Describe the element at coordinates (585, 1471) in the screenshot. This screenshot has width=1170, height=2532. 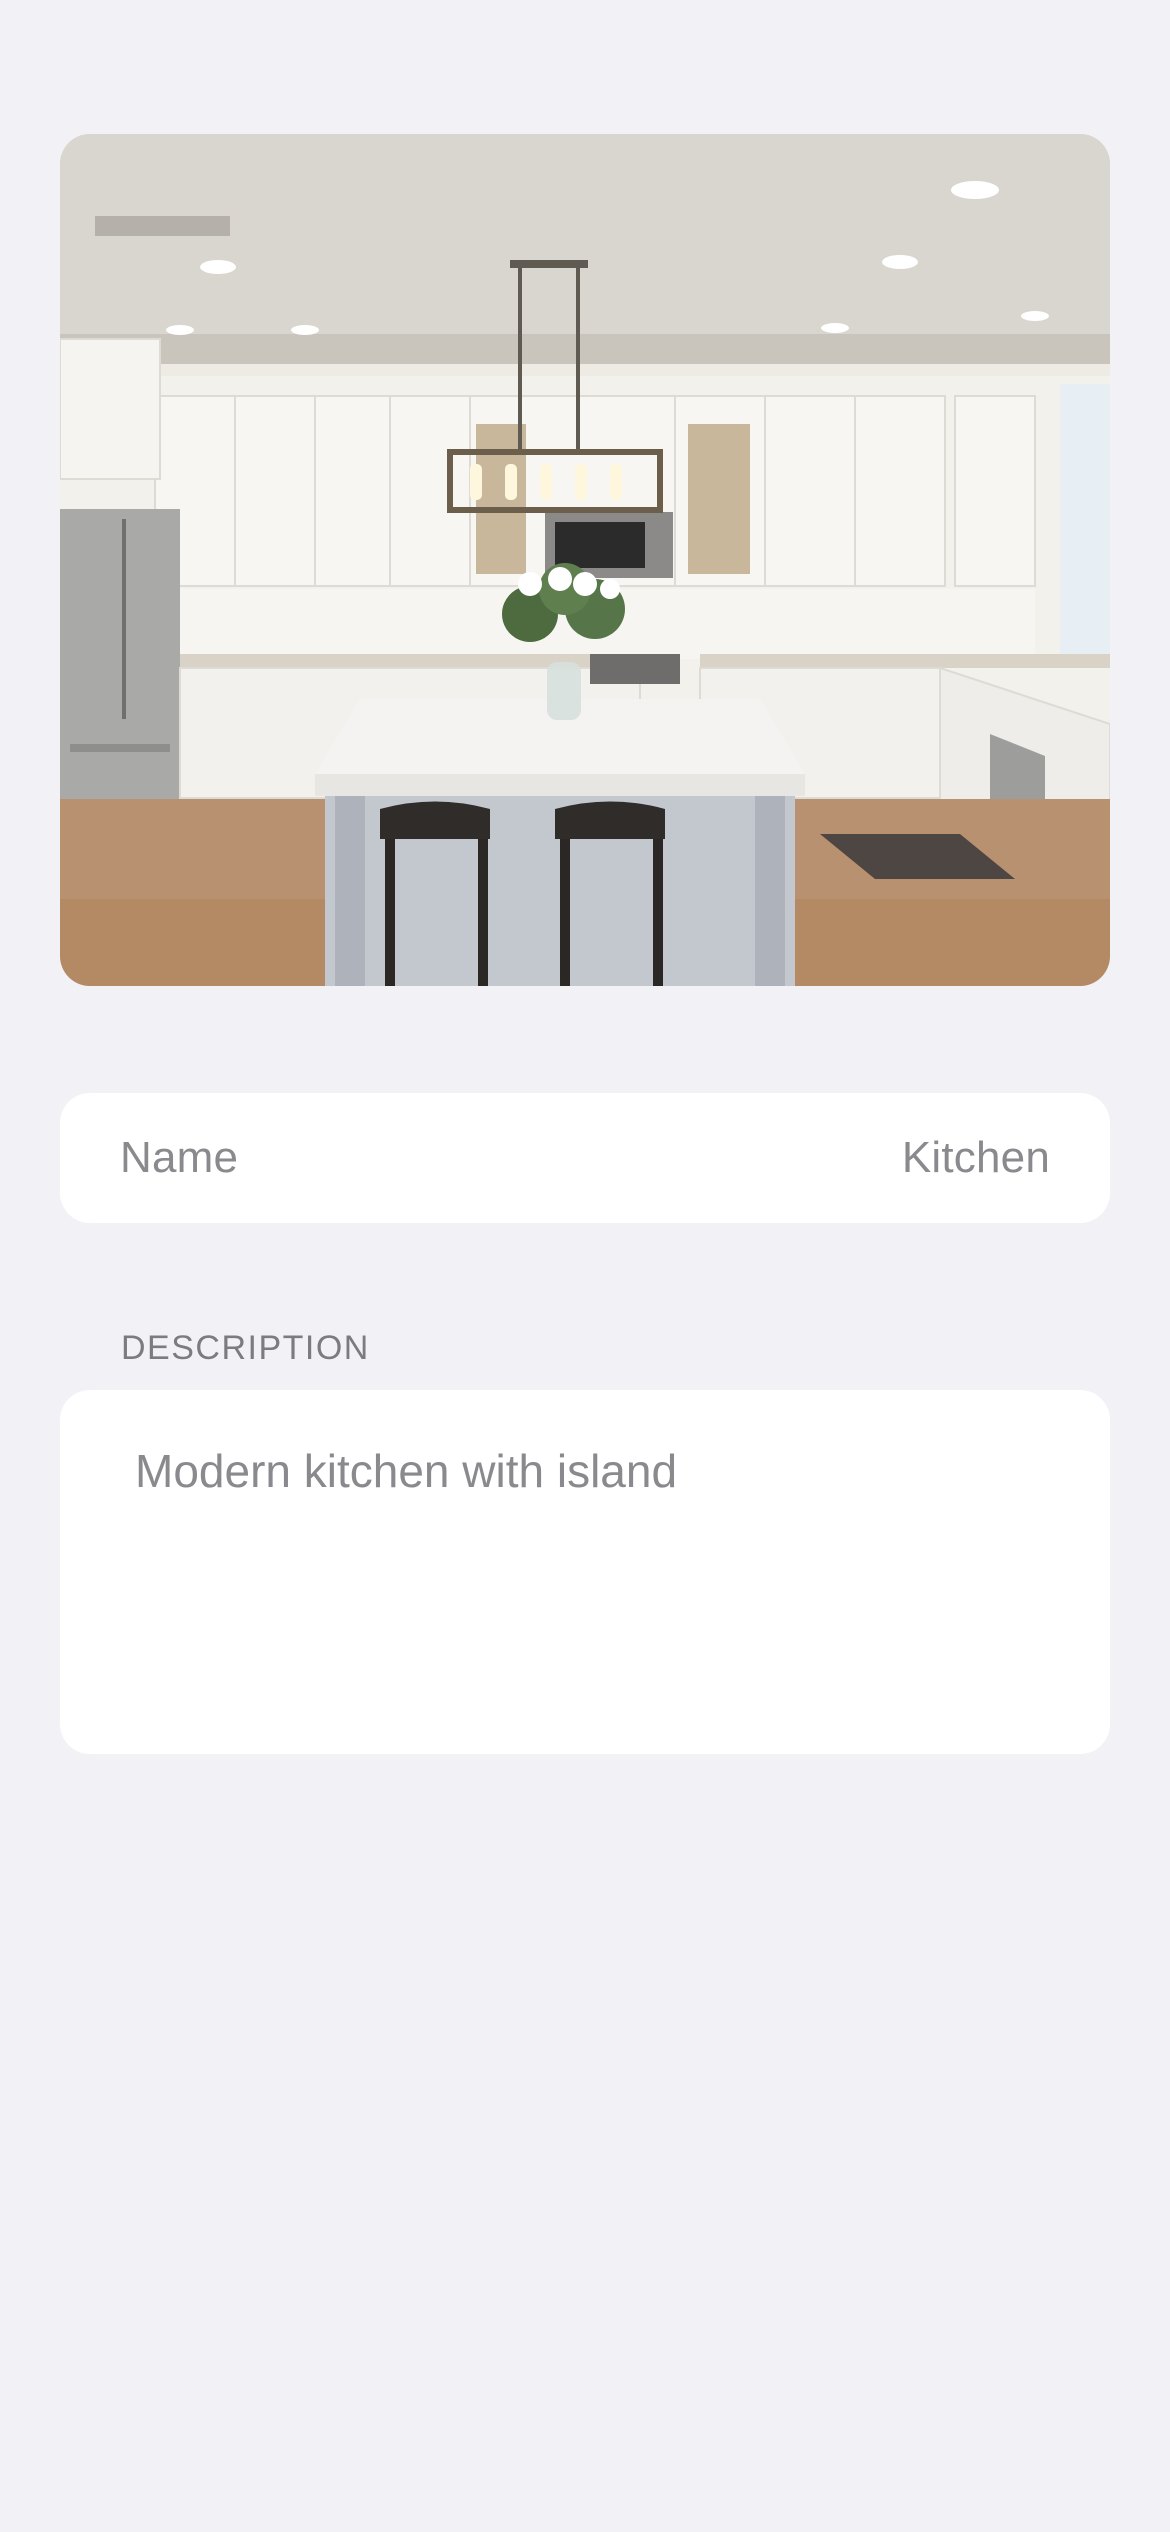
I see `description-text: Modern kitchen with island` at that location.